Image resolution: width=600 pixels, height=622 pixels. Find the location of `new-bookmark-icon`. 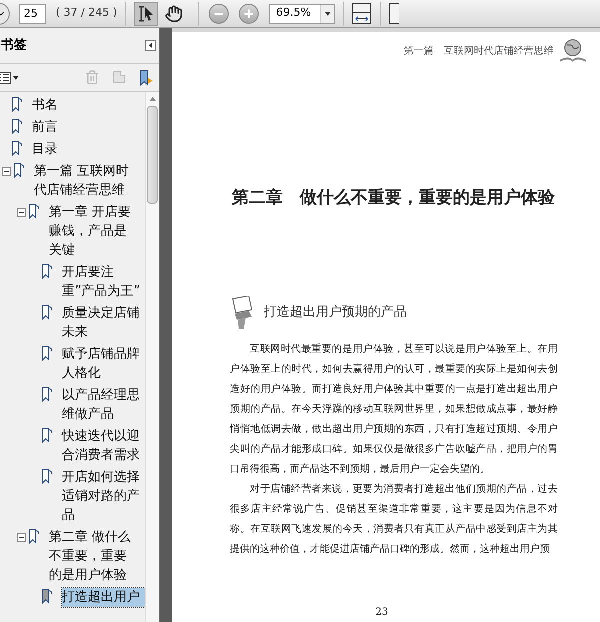

new-bookmark-icon is located at coordinates (147, 78).